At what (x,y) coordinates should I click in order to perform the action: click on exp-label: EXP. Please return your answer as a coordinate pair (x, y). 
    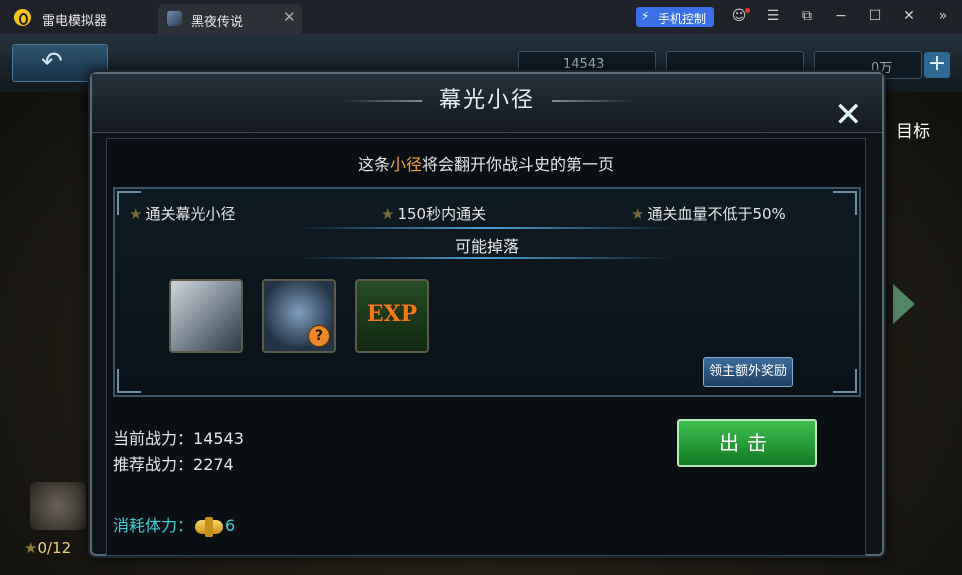
    Looking at the image, I should click on (392, 314).